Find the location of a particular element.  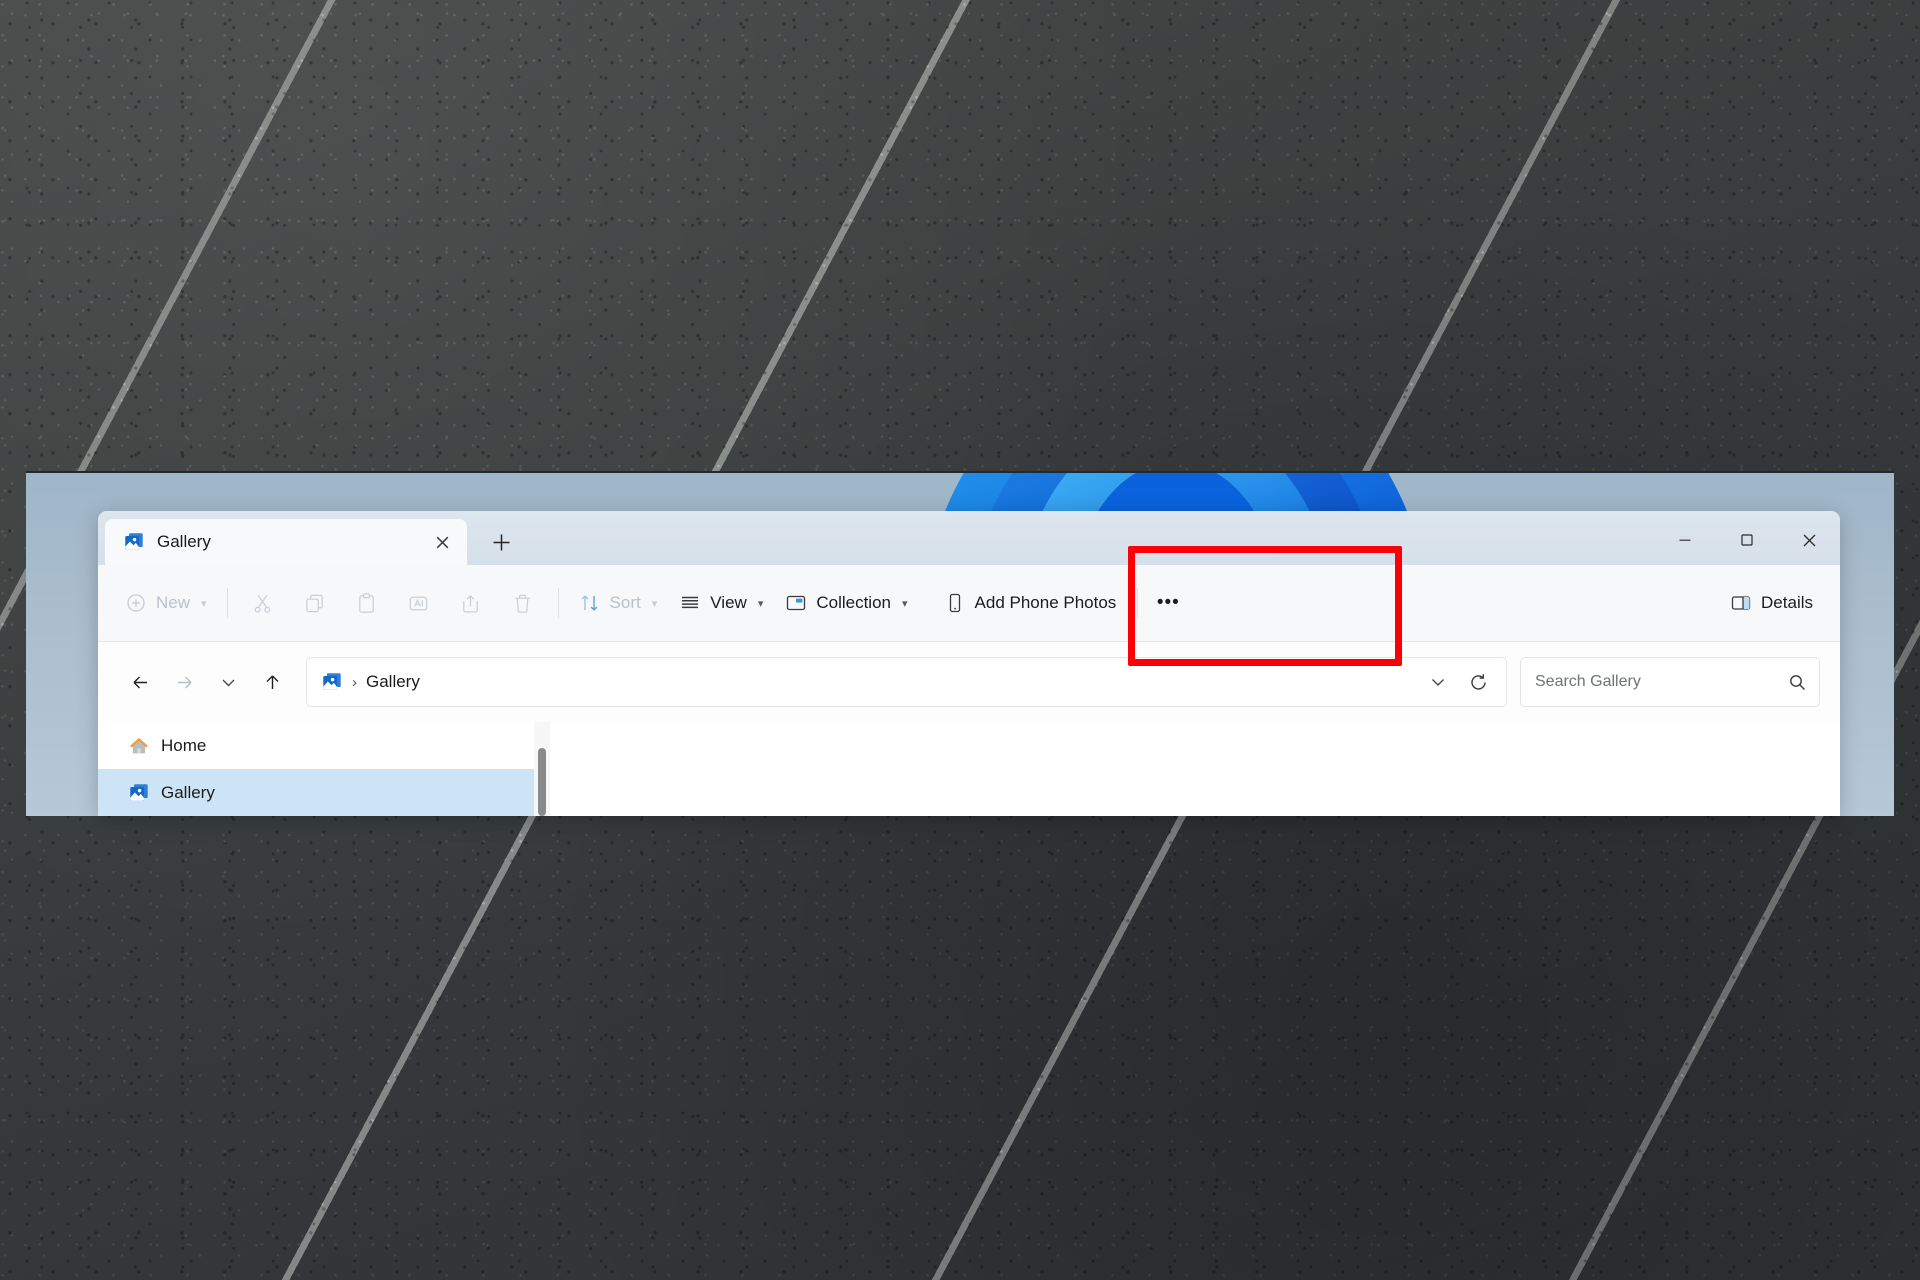

file-list-pane is located at coordinates (1195, 769).